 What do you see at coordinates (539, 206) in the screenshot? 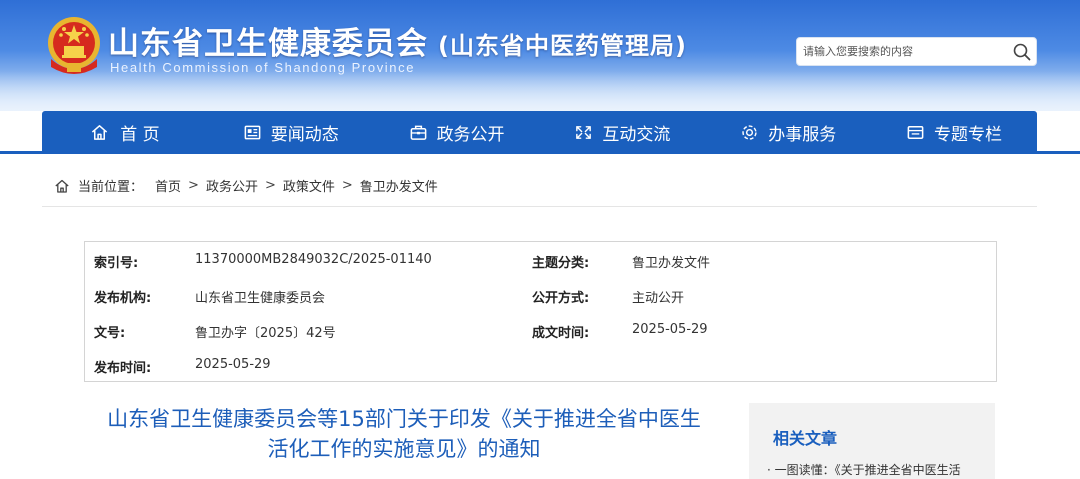
I see `breadcrumb-divider` at bounding box center [539, 206].